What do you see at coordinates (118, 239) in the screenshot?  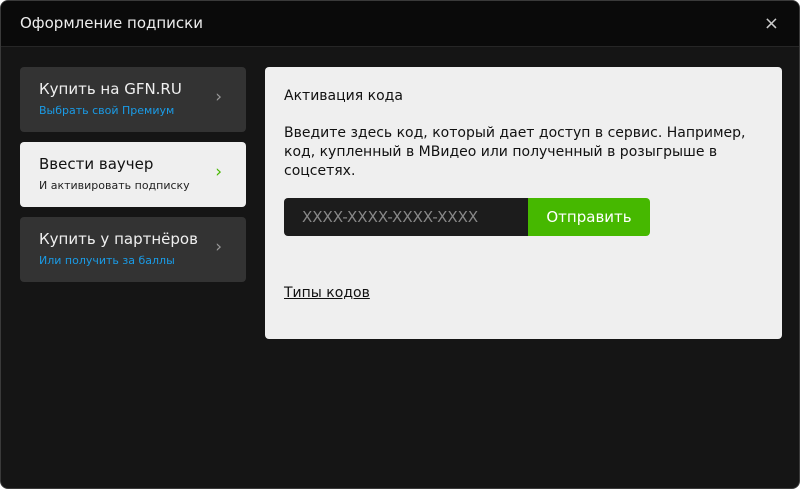 I see `sidebar-item-label: Купить у партнёров` at bounding box center [118, 239].